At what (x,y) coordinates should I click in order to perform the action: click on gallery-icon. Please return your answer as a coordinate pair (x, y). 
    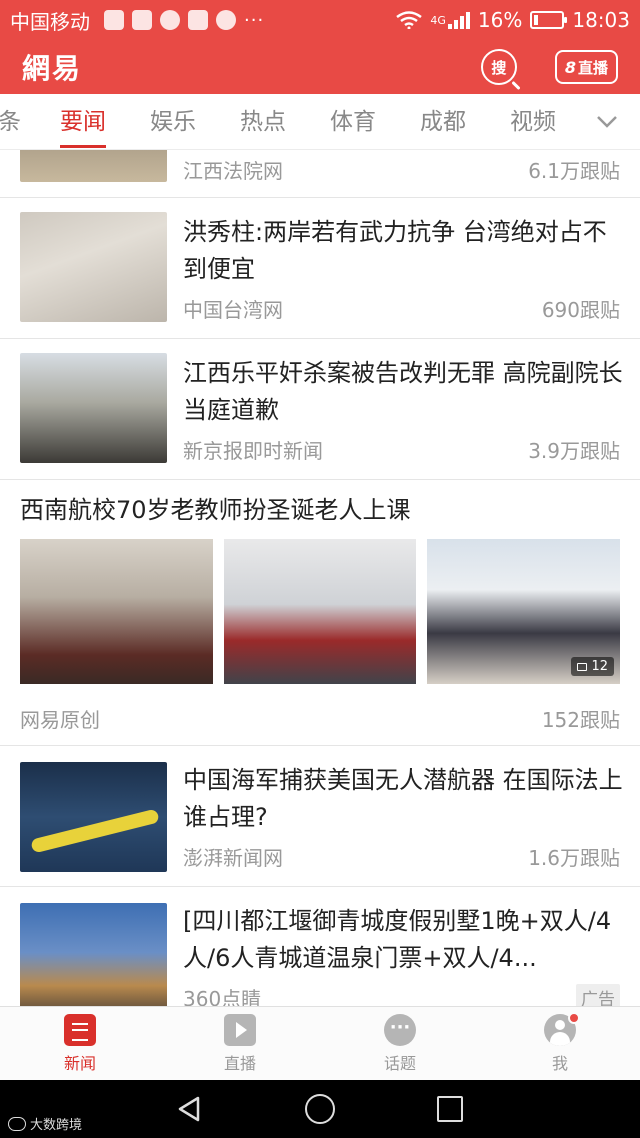
    Looking at the image, I should click on (582, 666).